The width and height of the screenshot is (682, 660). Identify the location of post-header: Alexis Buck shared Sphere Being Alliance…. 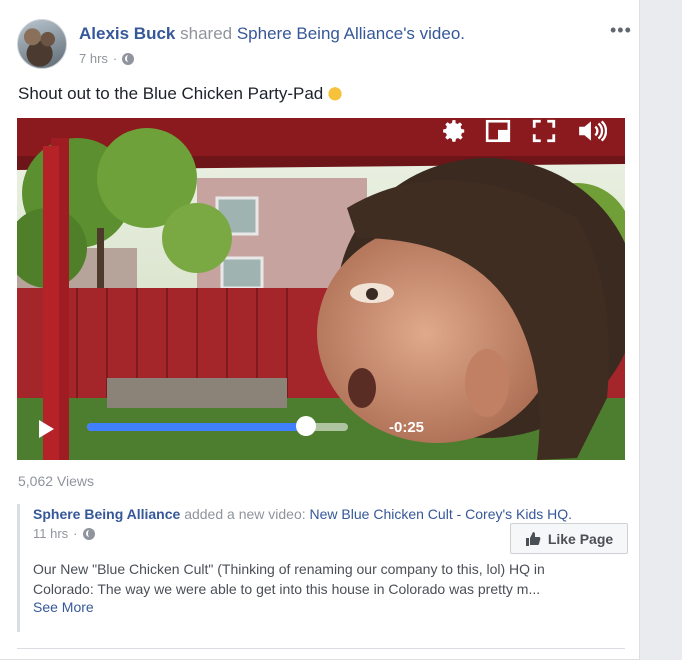
(272, 34).